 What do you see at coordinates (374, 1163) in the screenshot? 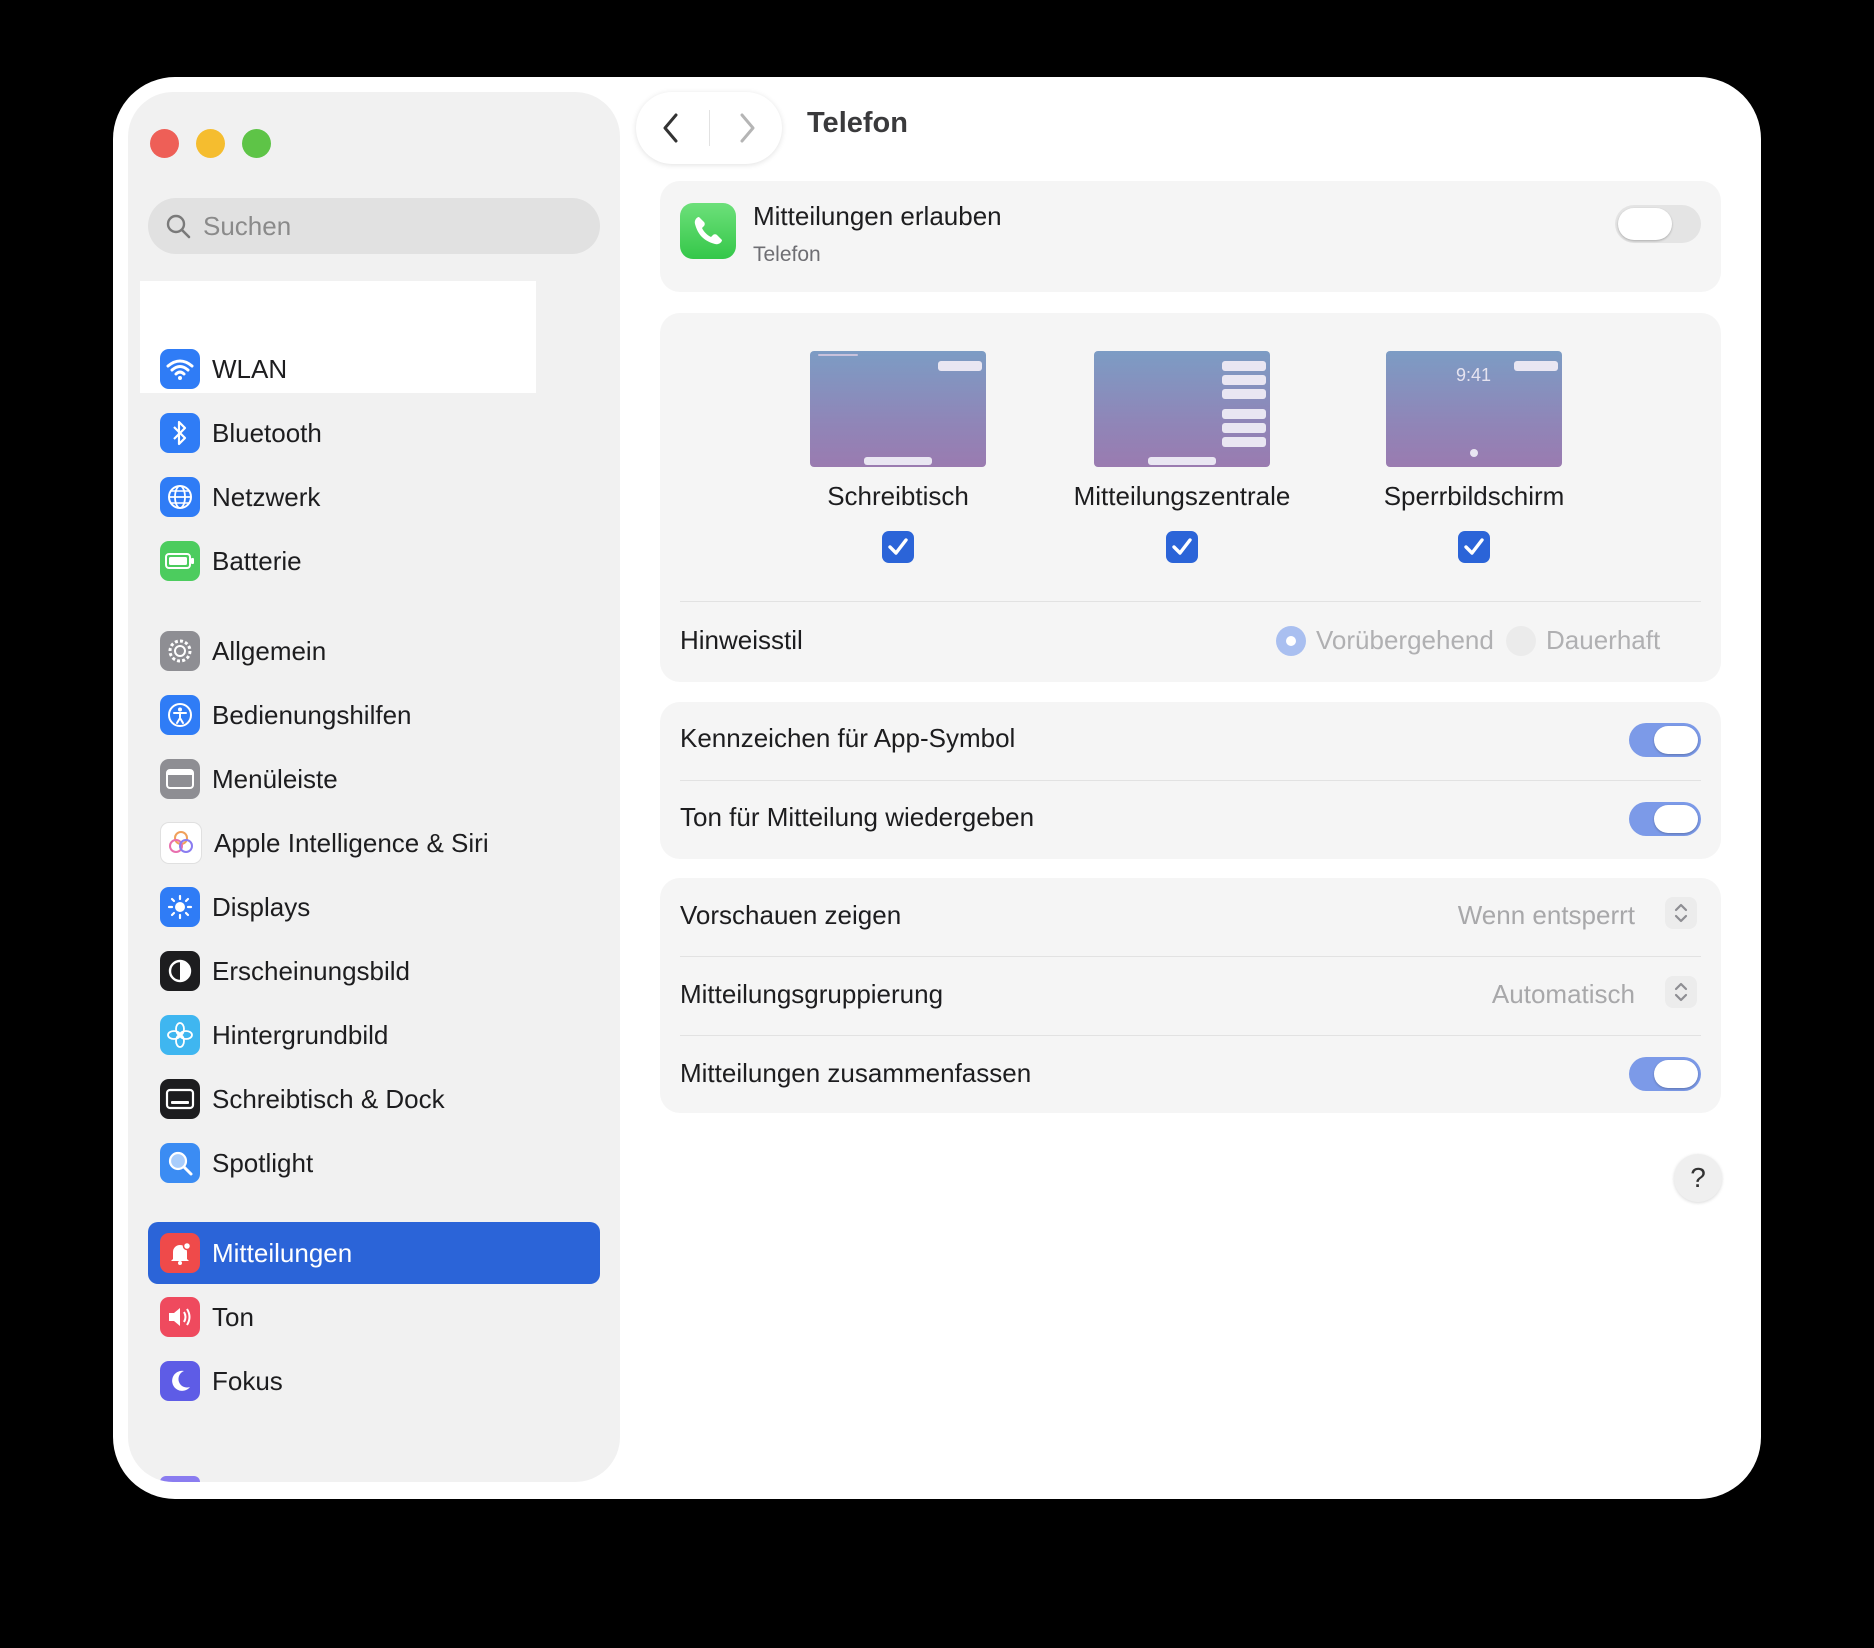
I see `sidebar-item-spotlight: Spotlight` at bounding box center [374, 1163].